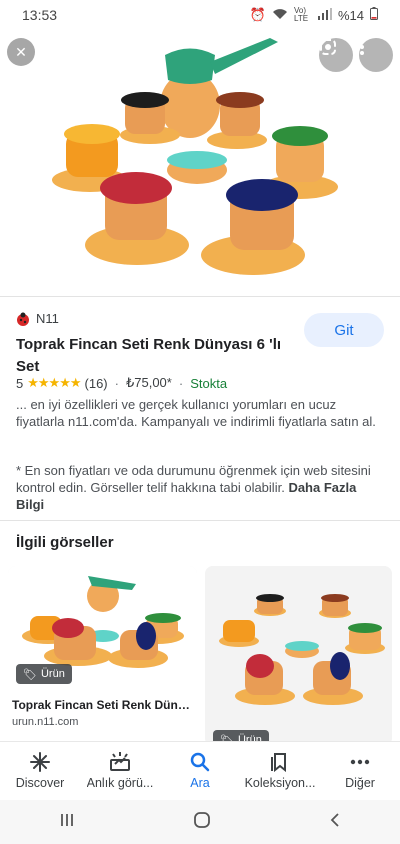 Image resolution: width=400 pixels, height=844 pixels. I want to click on rating-value: 5, so click(20, 383).